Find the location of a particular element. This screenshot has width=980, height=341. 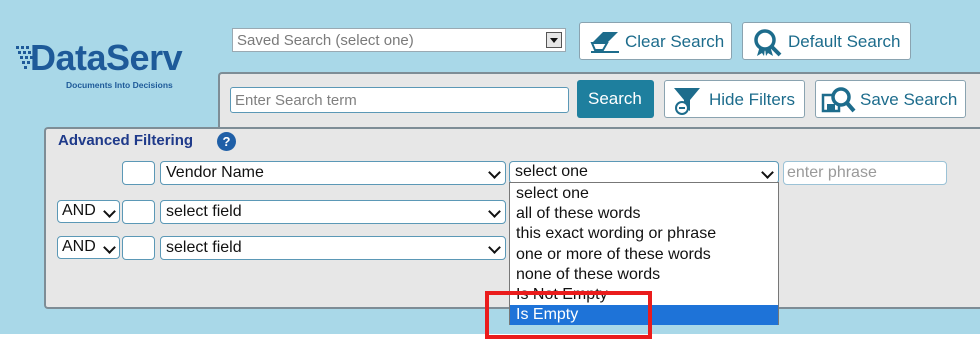

search-button-label: Search is located at coordinates (615, 98).